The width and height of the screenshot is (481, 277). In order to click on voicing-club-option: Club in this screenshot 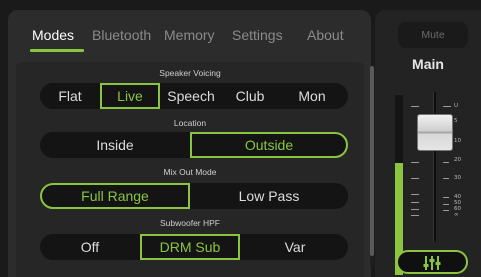, I will do `click(250, 96)`.